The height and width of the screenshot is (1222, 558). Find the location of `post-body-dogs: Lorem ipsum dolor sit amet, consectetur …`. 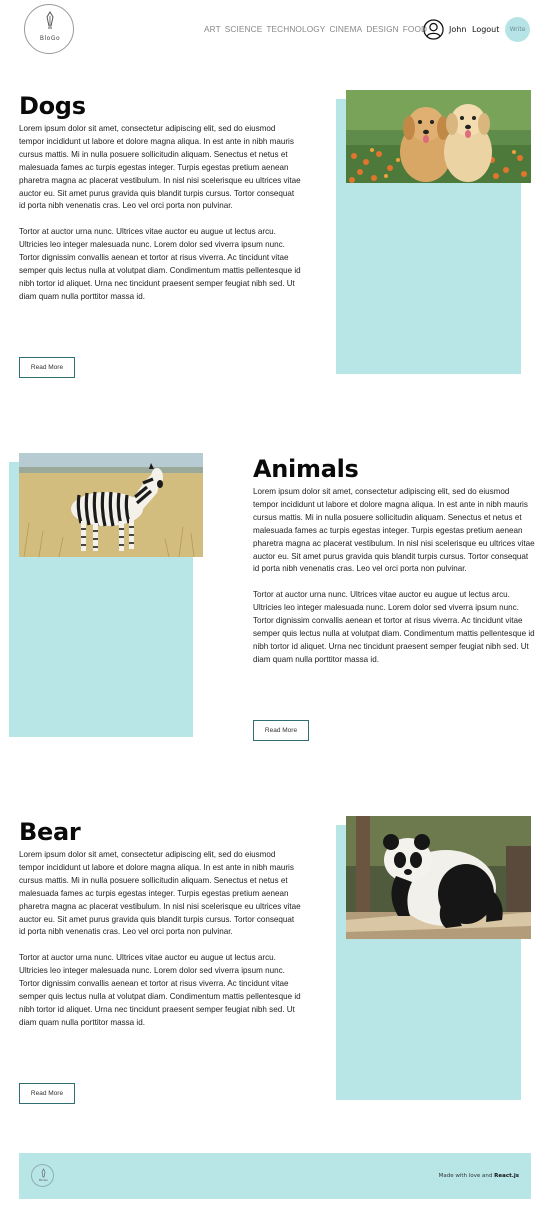

post-body-dogs: Lorem ipsum dolor sit amet, consectetur … is located at coordinates (160, 213).